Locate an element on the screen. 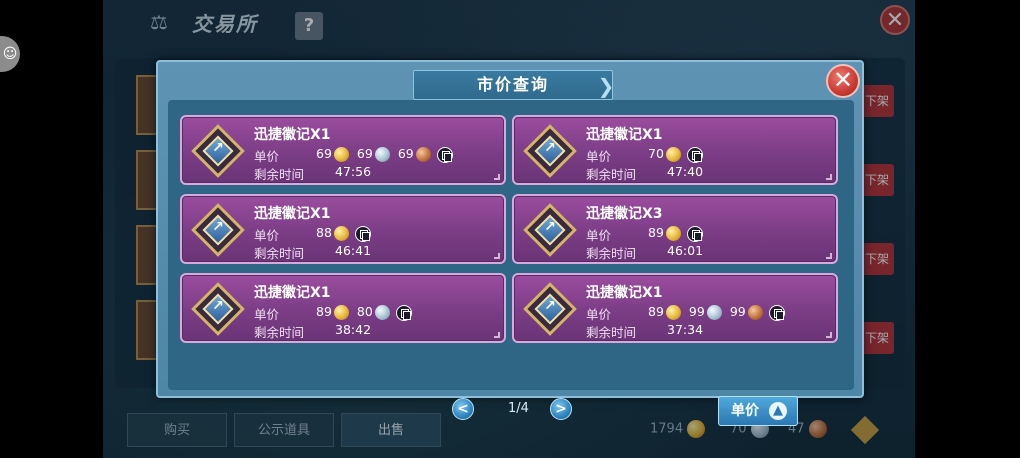 The height and width of the screenshot is (458, 1020). listing-card: ↗ 迅捷徽记X1 单价 89 80 剩余时间 38:42 is located at coordinates (343, 308).